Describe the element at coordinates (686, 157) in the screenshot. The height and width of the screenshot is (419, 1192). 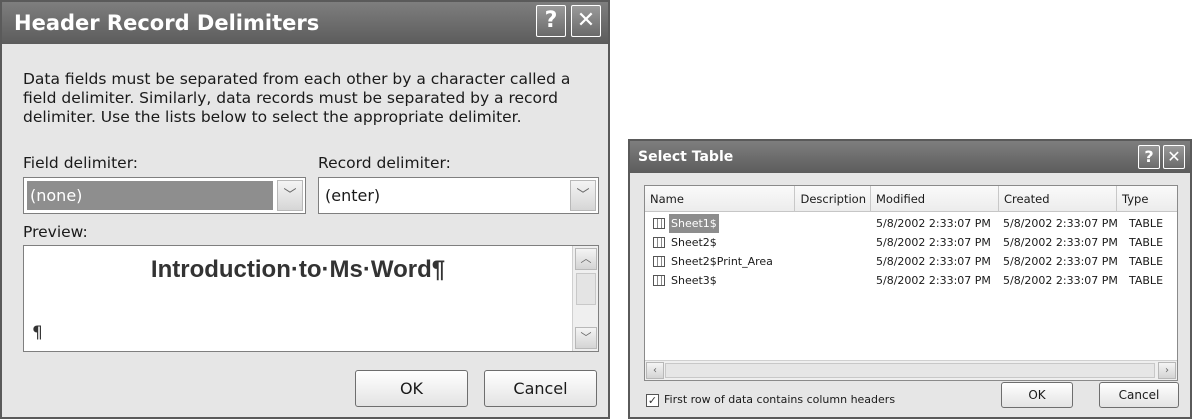
I see `dialog-title: Select Table` at that location.